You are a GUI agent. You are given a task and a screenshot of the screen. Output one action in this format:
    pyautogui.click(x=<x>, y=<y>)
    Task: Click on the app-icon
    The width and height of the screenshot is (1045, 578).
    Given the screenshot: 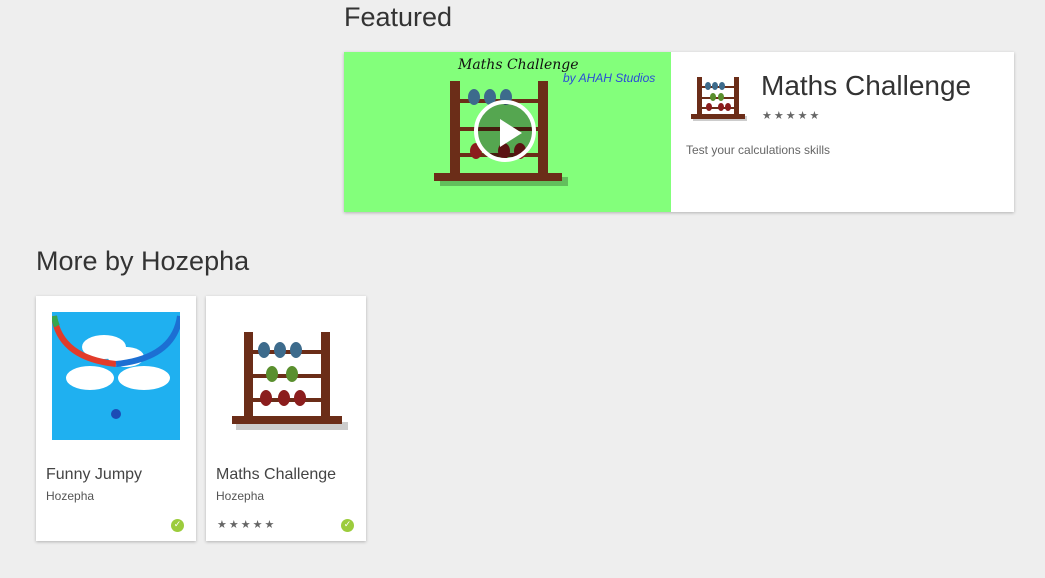 What is the action you would take?
    pyautogui.click(x=719, y=99)
    